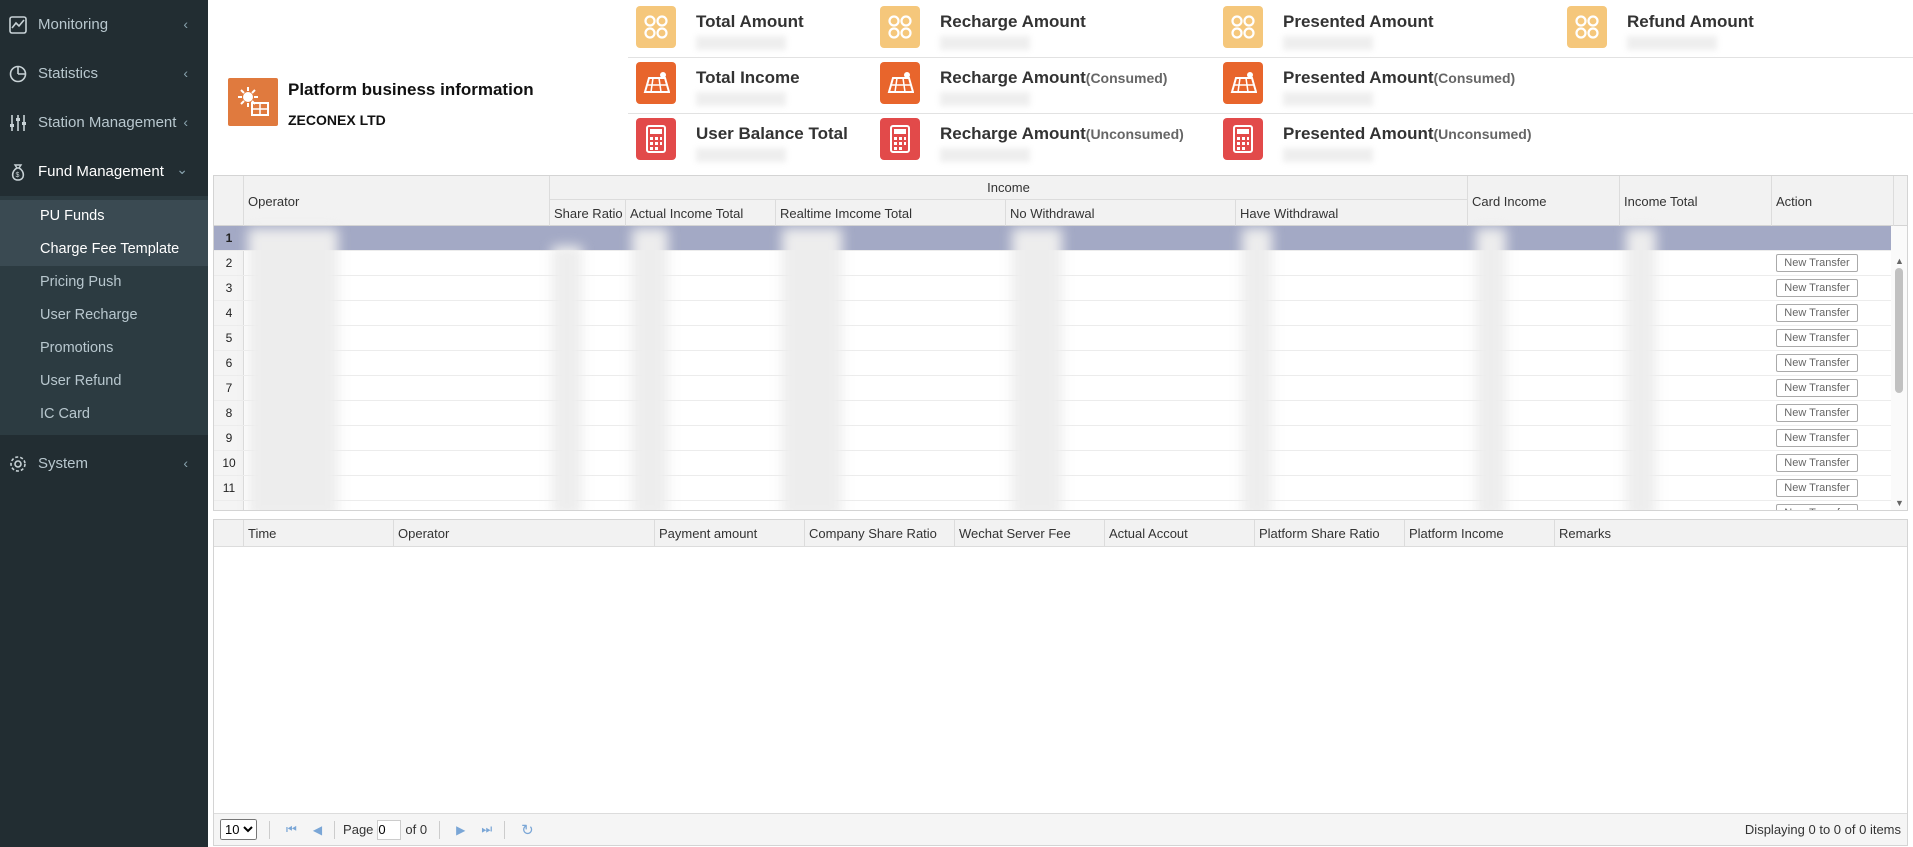 The width and height of the screenshot is (1913, 847). Describe the element at coordinates (229, 488) in the screenshot. I see `row-number: 11` at that location.